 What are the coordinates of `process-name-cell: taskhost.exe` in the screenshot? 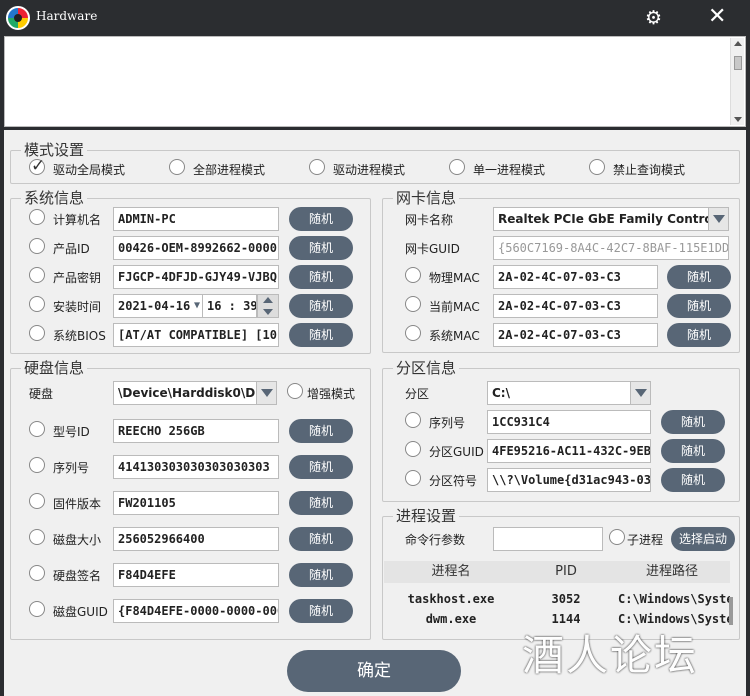 It's located at (451, 599).